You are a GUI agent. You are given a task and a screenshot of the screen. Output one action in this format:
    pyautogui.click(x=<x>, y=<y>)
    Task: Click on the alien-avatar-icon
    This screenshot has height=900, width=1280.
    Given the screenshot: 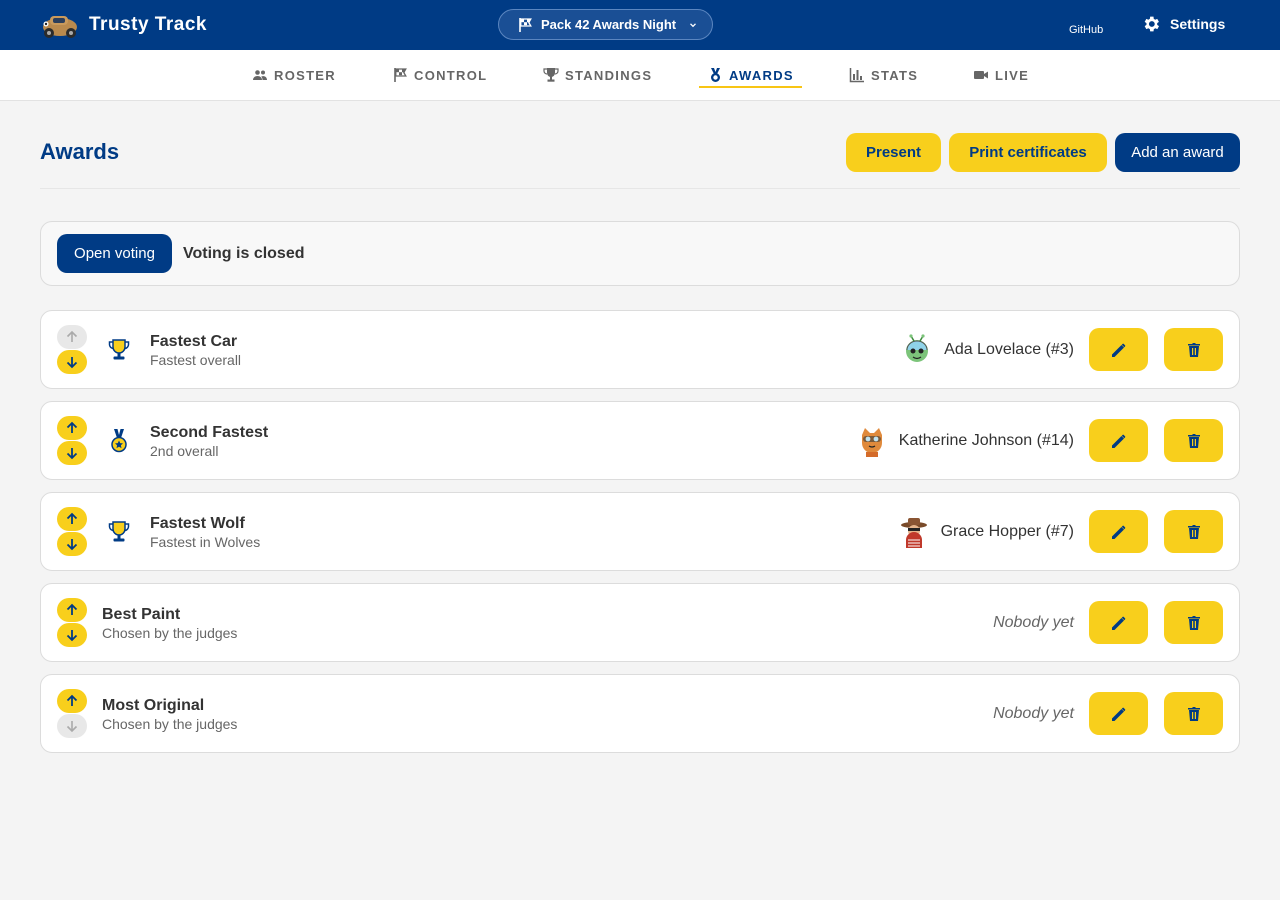 What is the action you would take?
    pyautogui.click(x=917, y=347)
    